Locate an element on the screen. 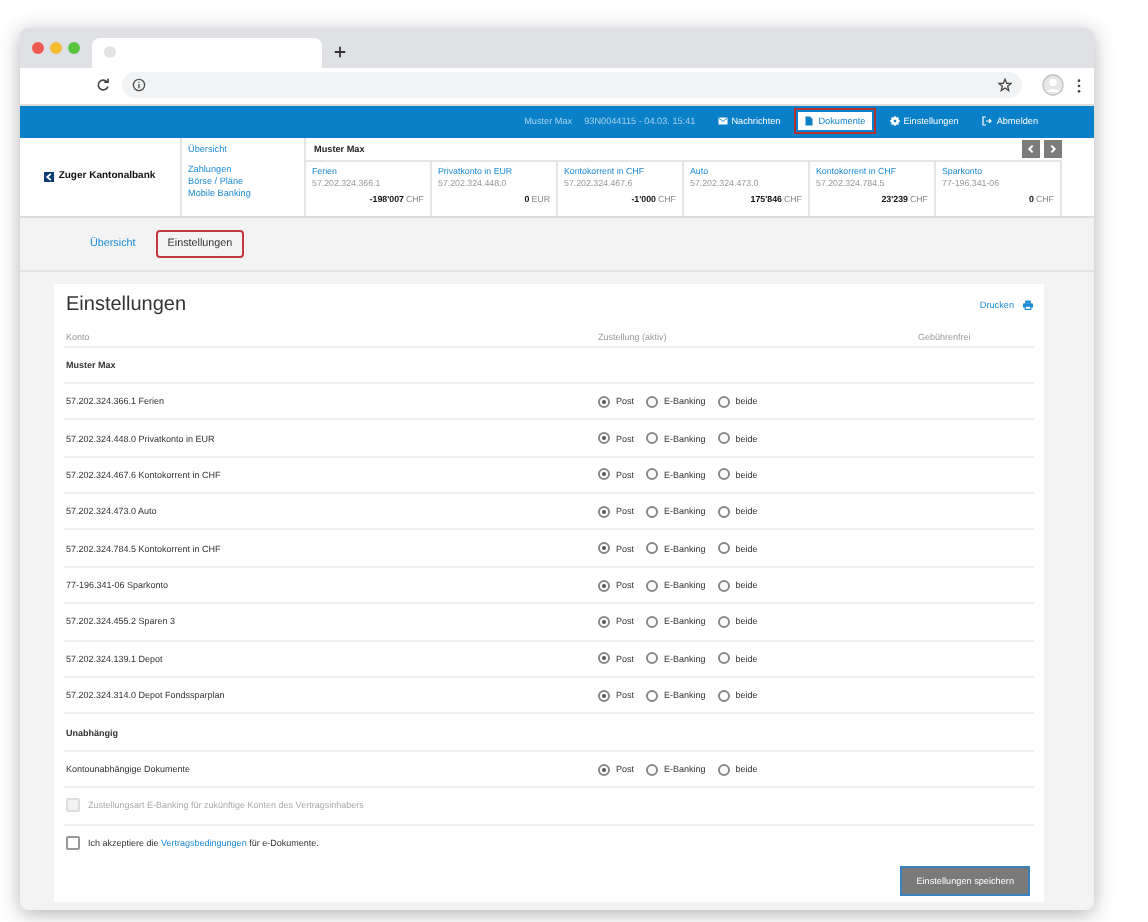 This screenshot has width=1148, height=922. chevron-left-icon is located at coordinates (1031, 148).